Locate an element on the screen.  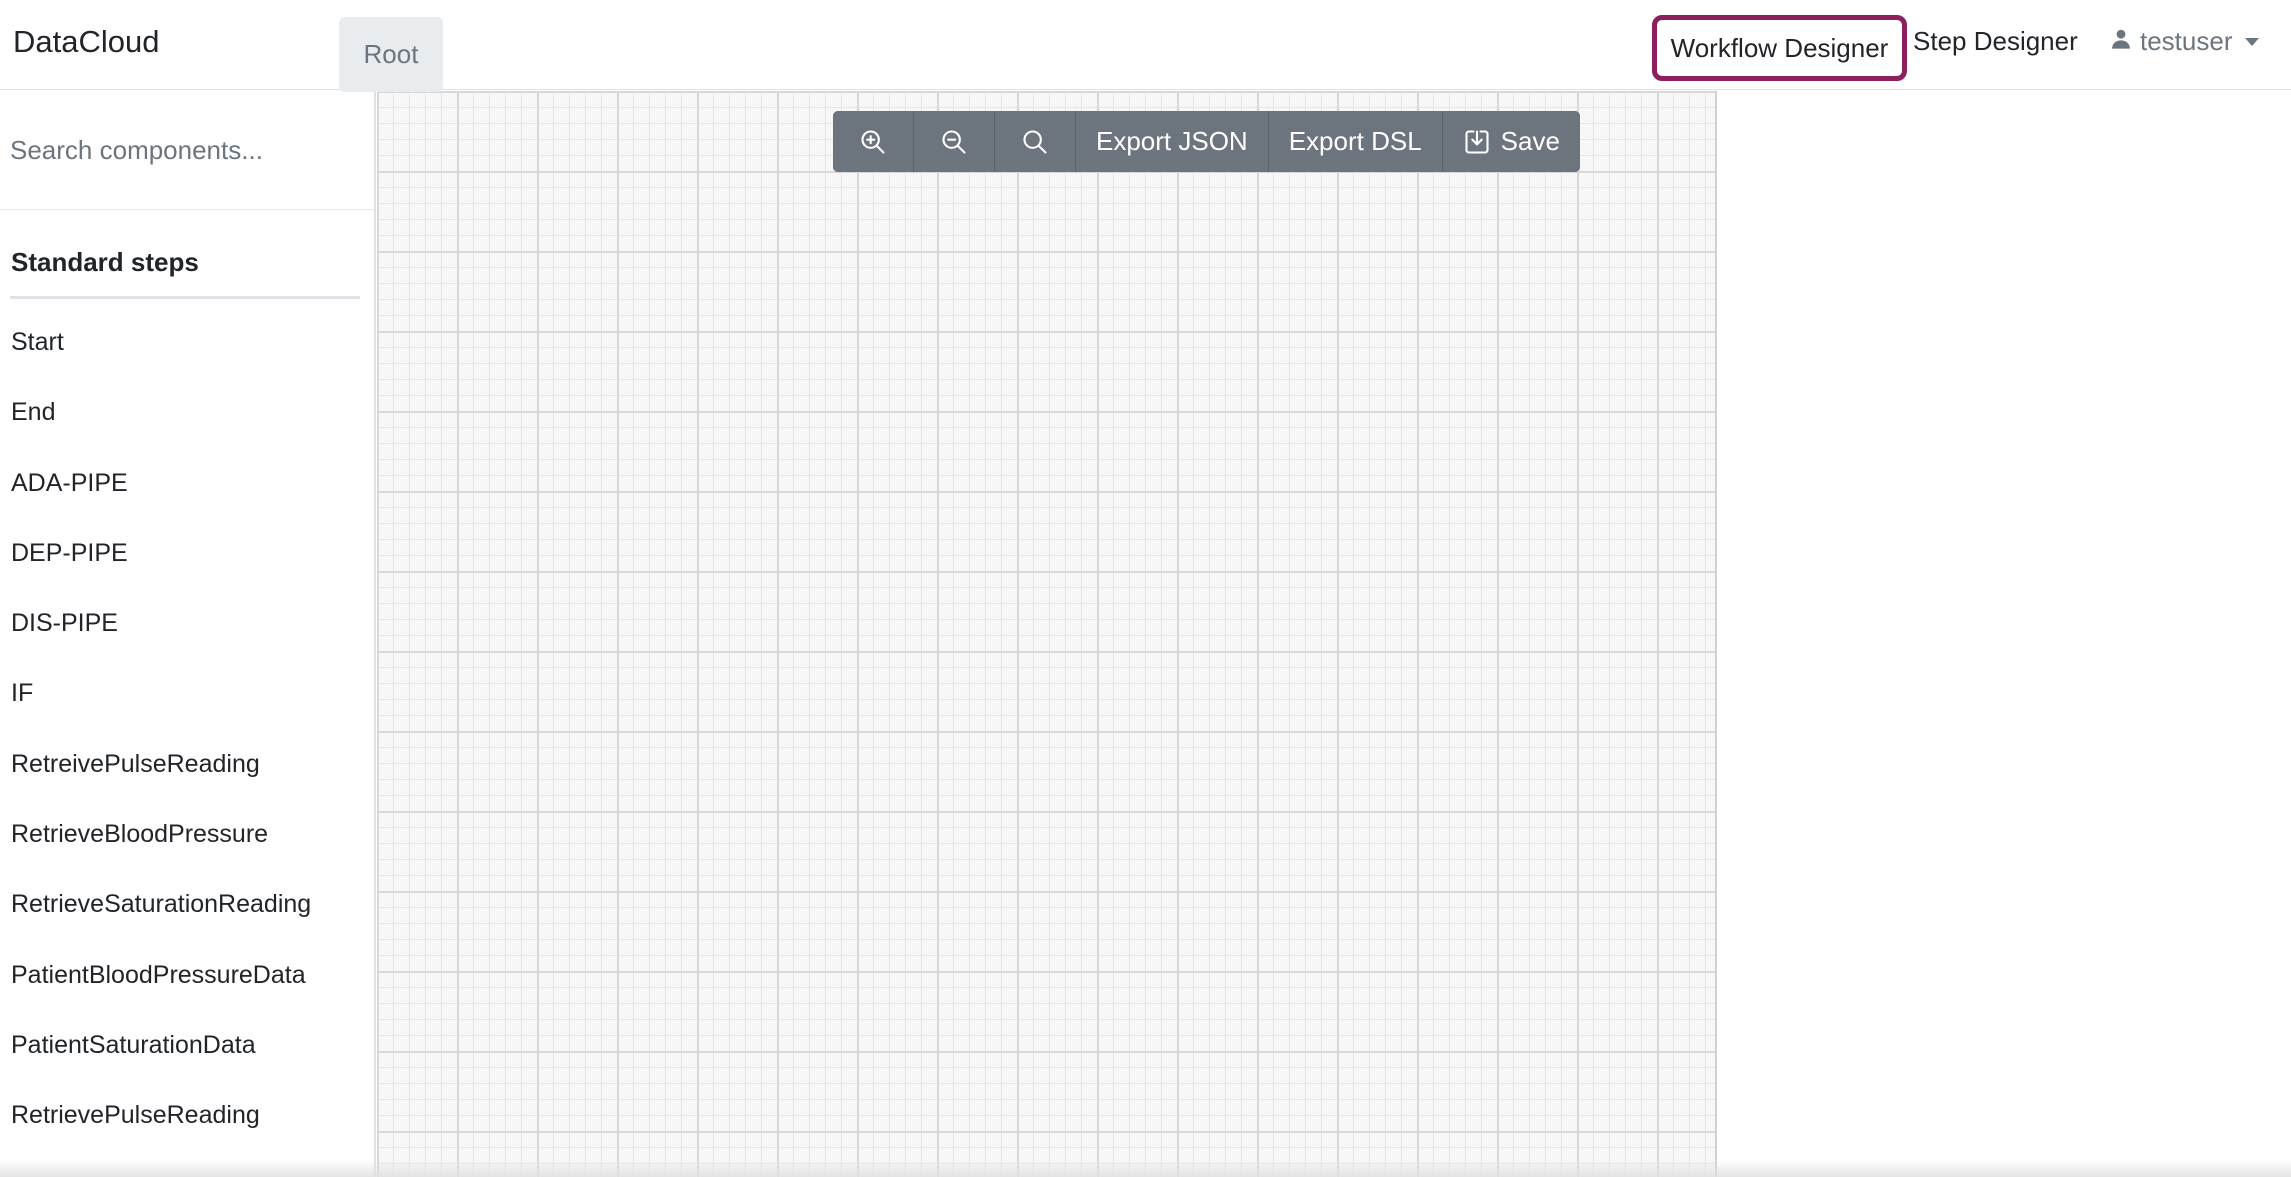
list-item: Start is located at coordinates (187, 352).